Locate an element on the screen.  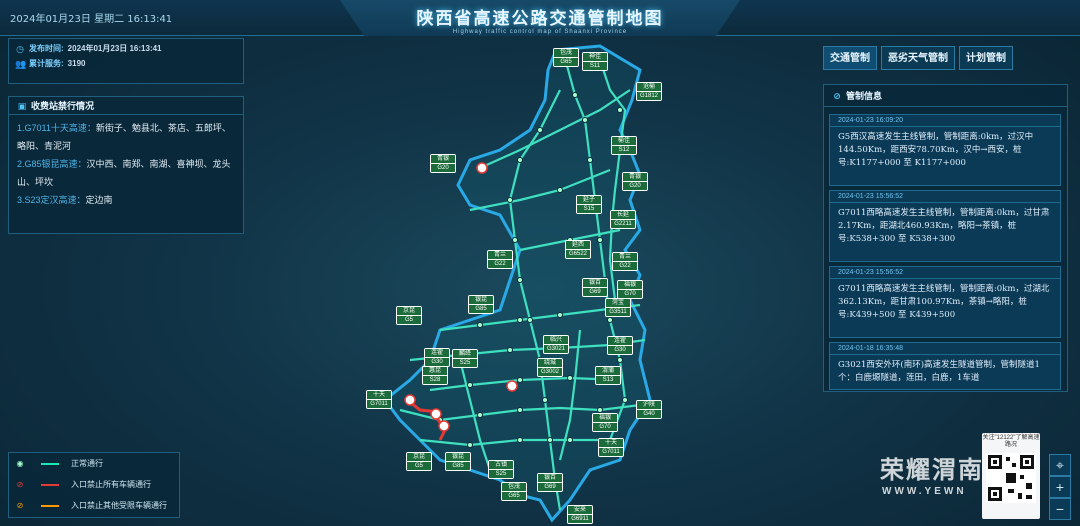
highway-badge: 神佳 S11 is located at coordinates (595, 61).